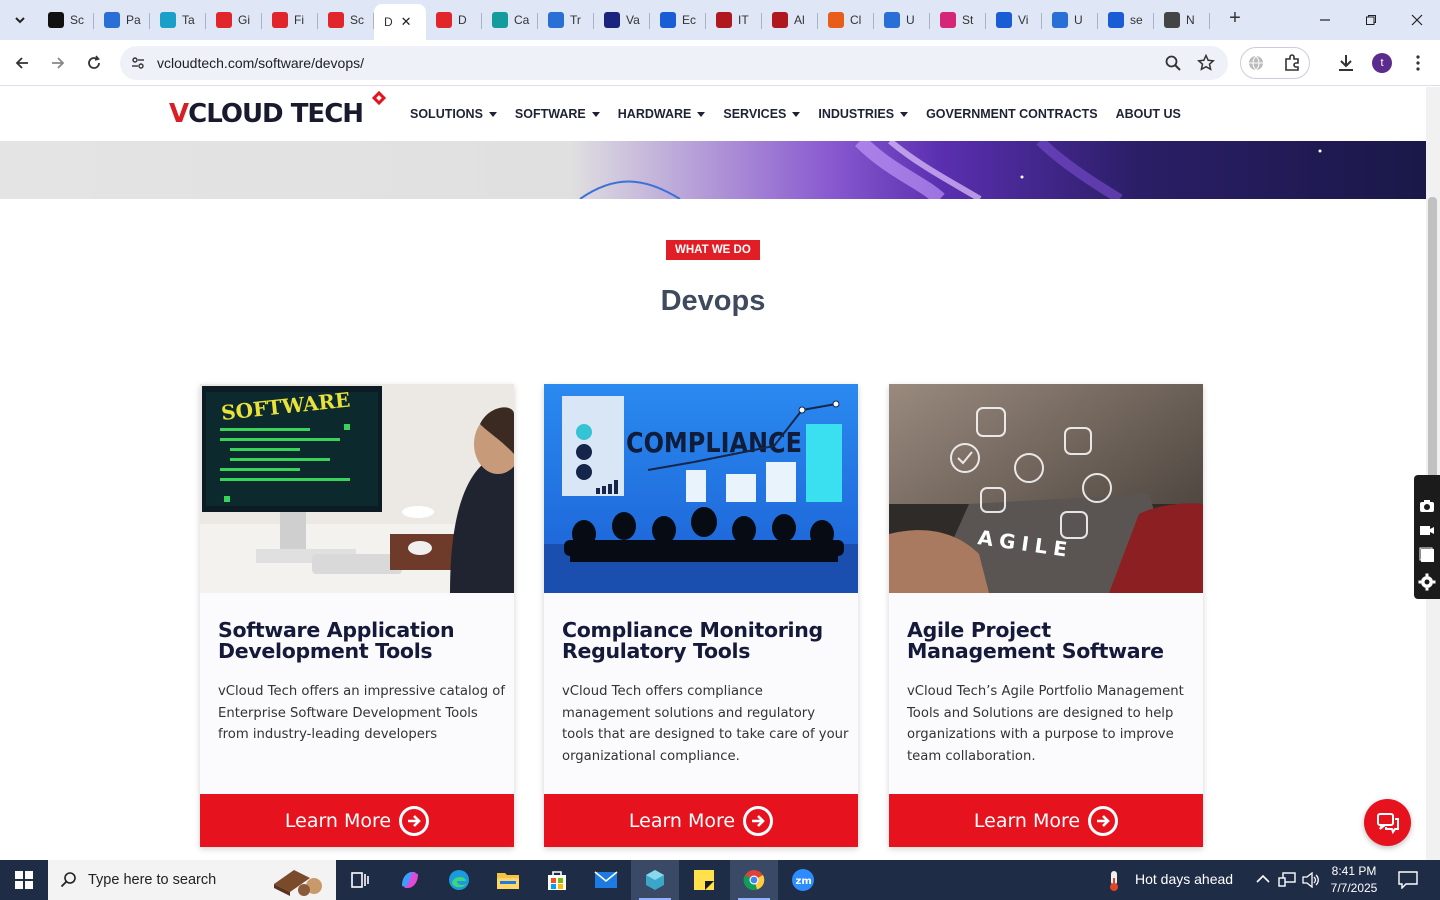 Image resolution: width=1440 pixels, height=900 pixels. I want to click on network-icon, so click(1287, 880).